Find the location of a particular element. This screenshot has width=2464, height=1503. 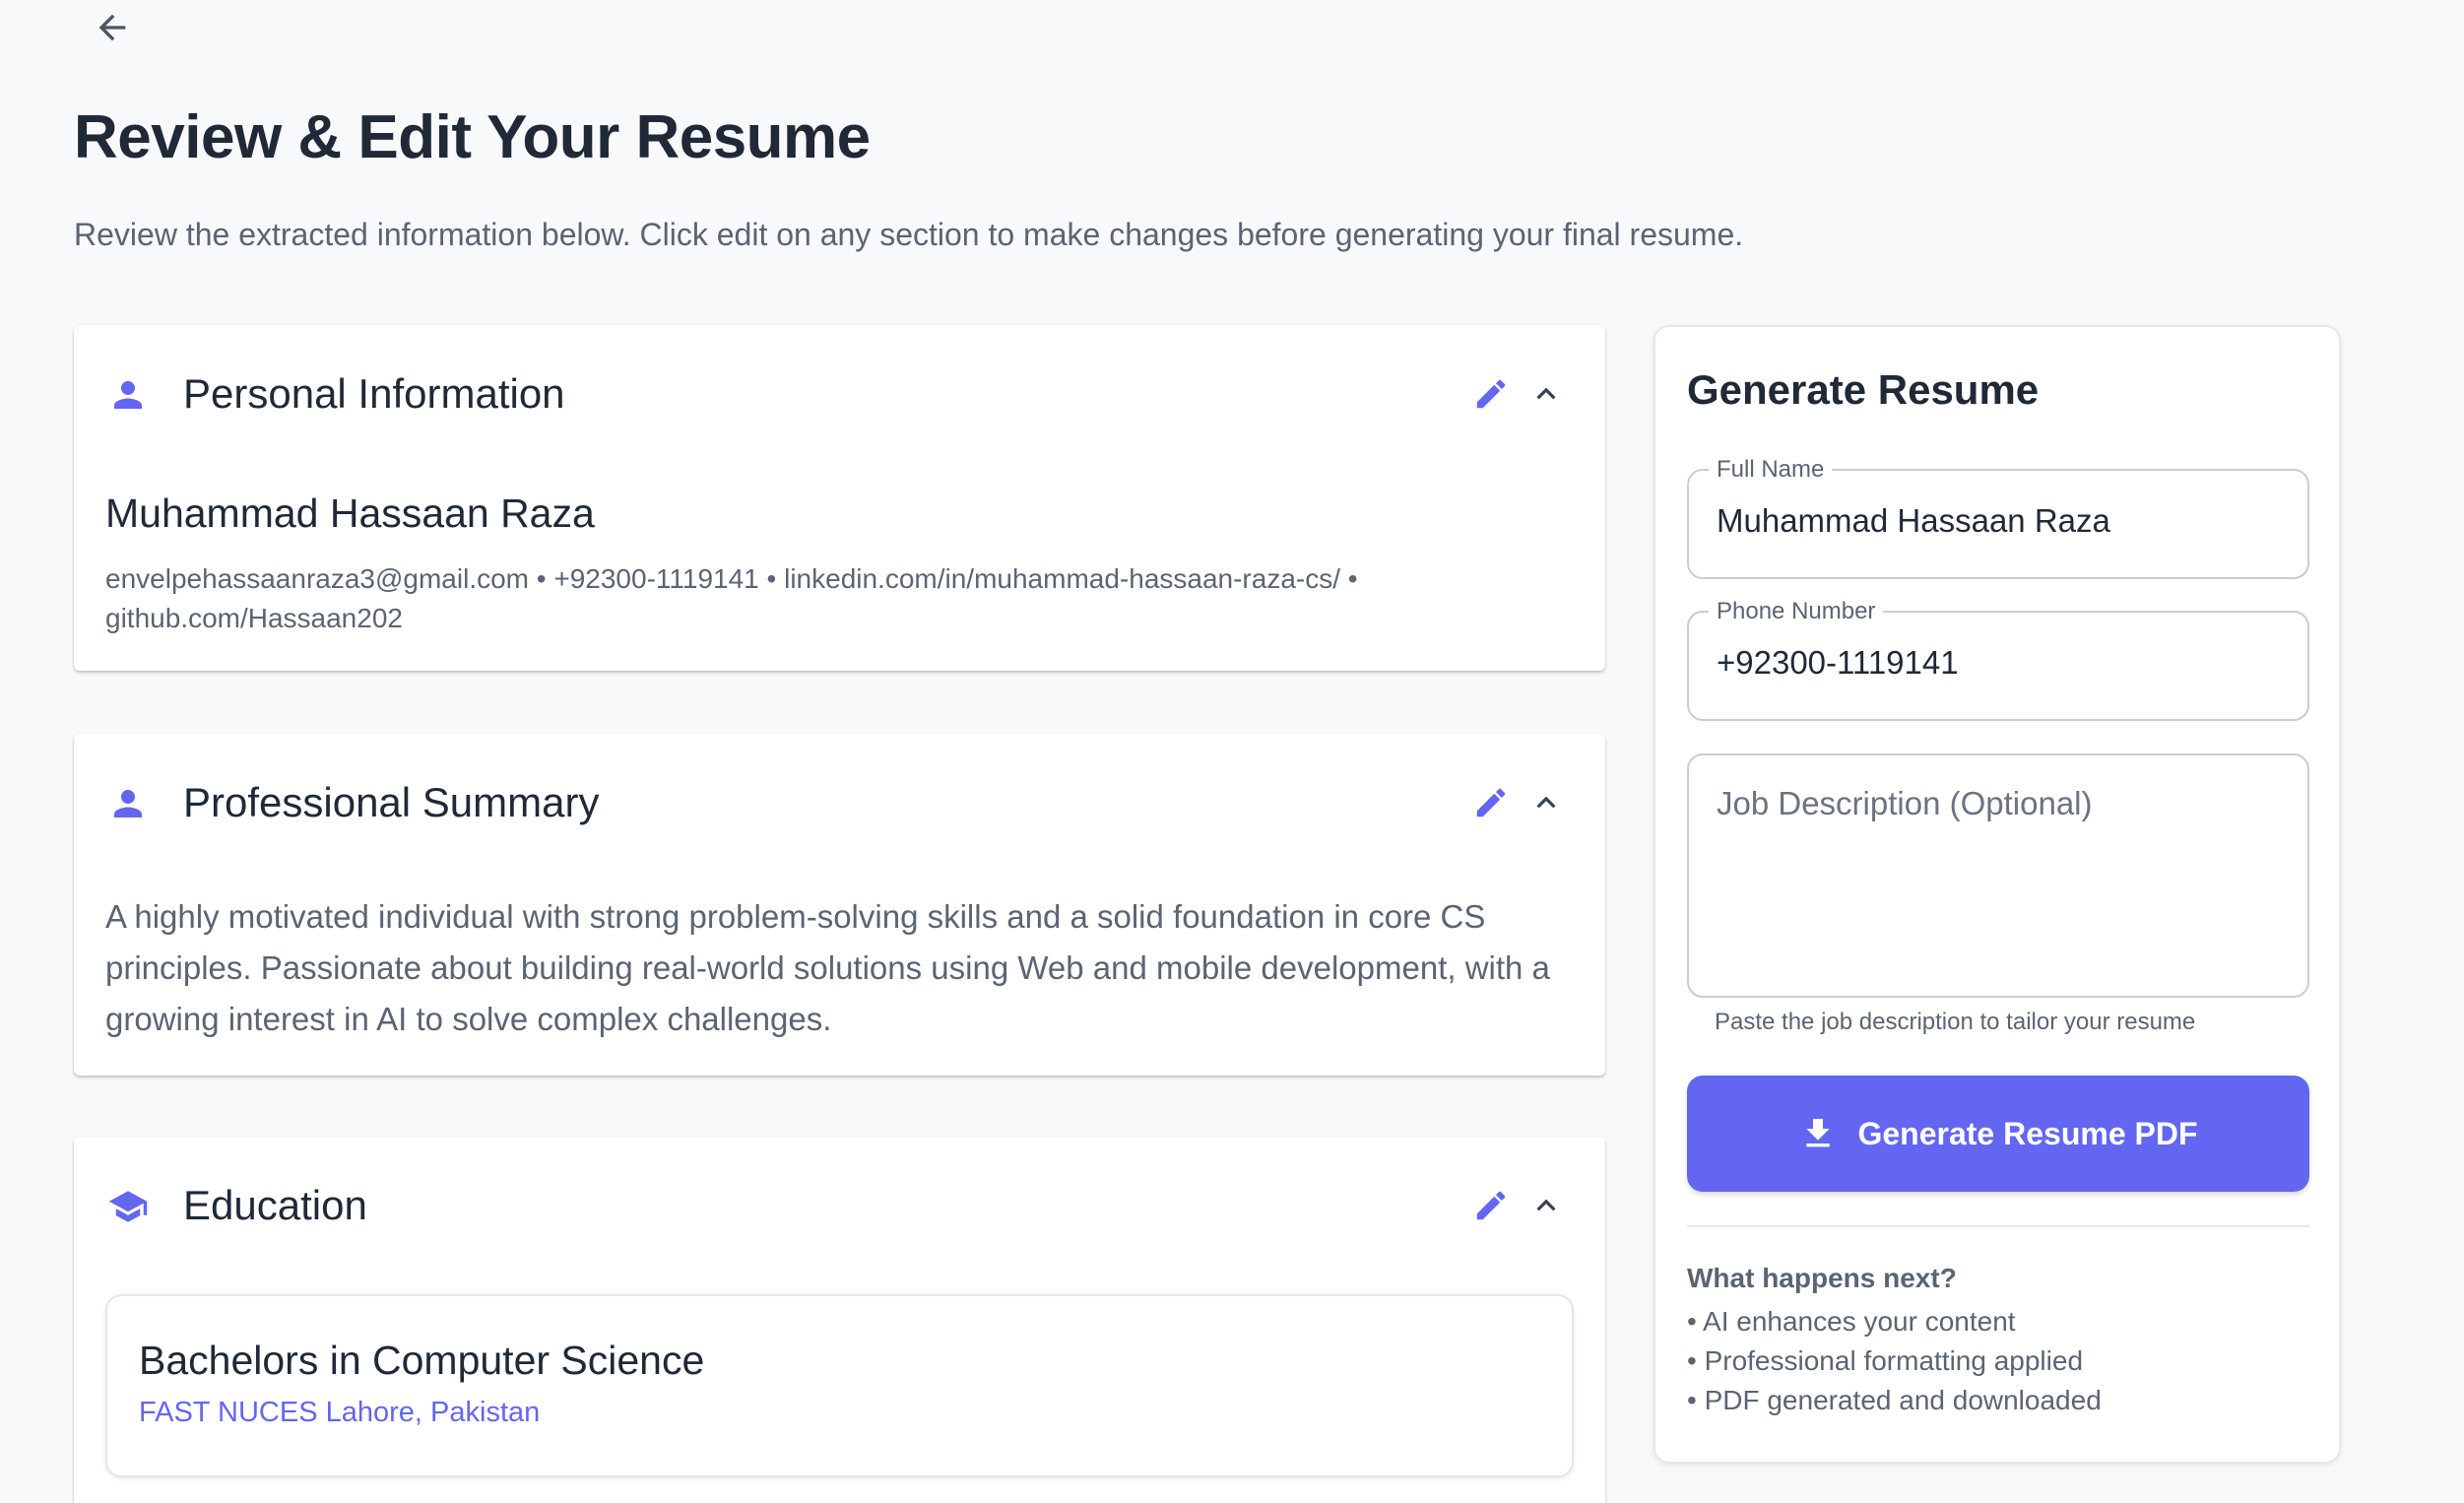

list-item: • AI enhances your content is located at coordinates (1851, 1321).